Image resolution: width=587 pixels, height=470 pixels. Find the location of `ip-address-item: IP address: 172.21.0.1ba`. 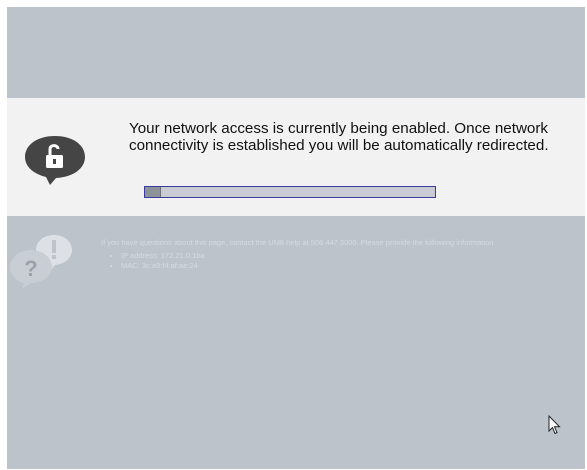

ip-address-item: IP address: 172.21.0.1ba is located at coordinates (338, 256).